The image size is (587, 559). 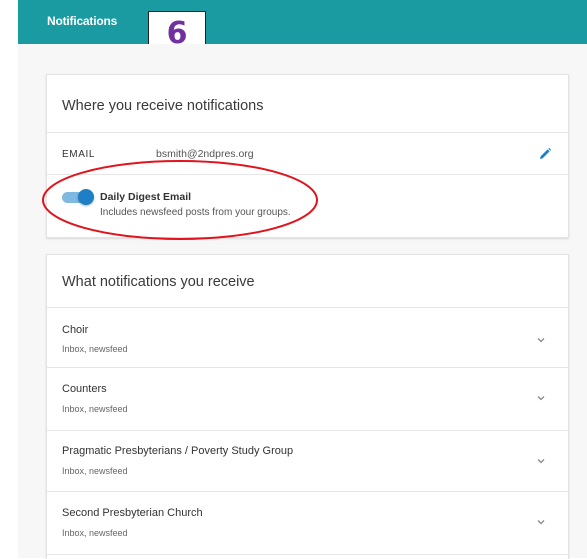 What do you see at coordinates (205, 154) in the screenshot?
I see `email-value: bsmith@2ndpres.org` at bounding box center [205, 154].